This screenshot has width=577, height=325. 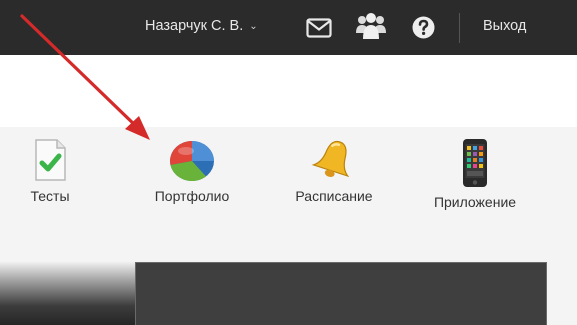 What do you see at coordinates (194, 26) in the screenshot?
I see `user-name: Назарчук С. В.` at bounding box center [194, 26].